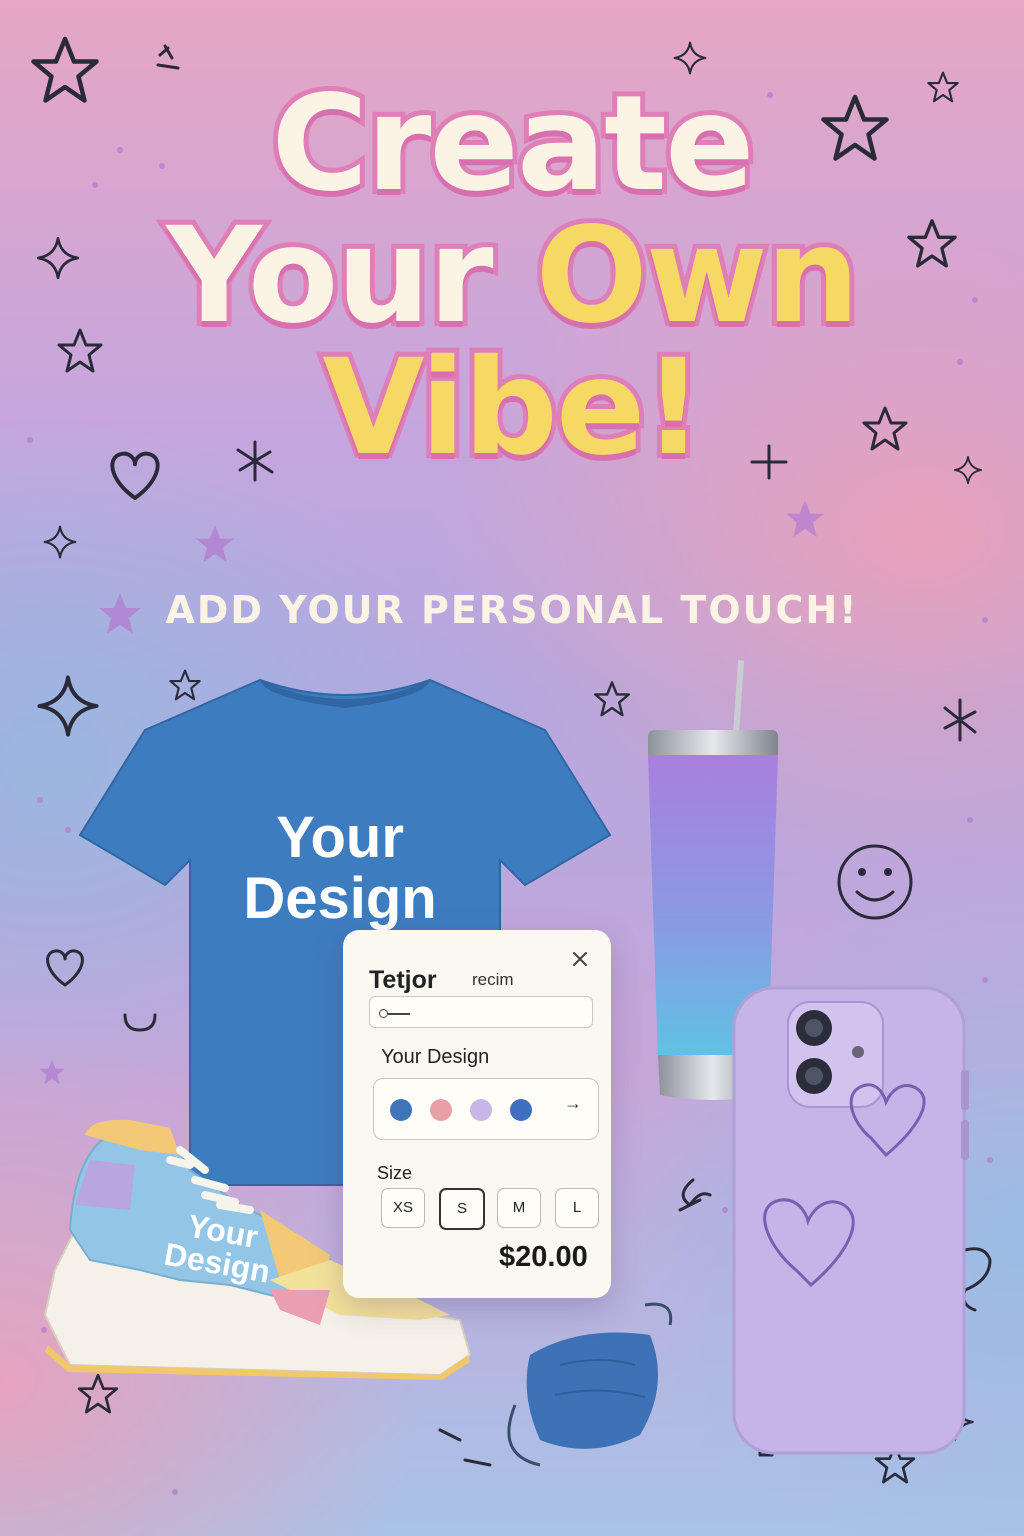 This screenshot has width=1024, height=1536. What do you see at coordinates (435, 1057) in the screenshot?
I see `design-label: Your Design` at bounding box center [435, 1057].